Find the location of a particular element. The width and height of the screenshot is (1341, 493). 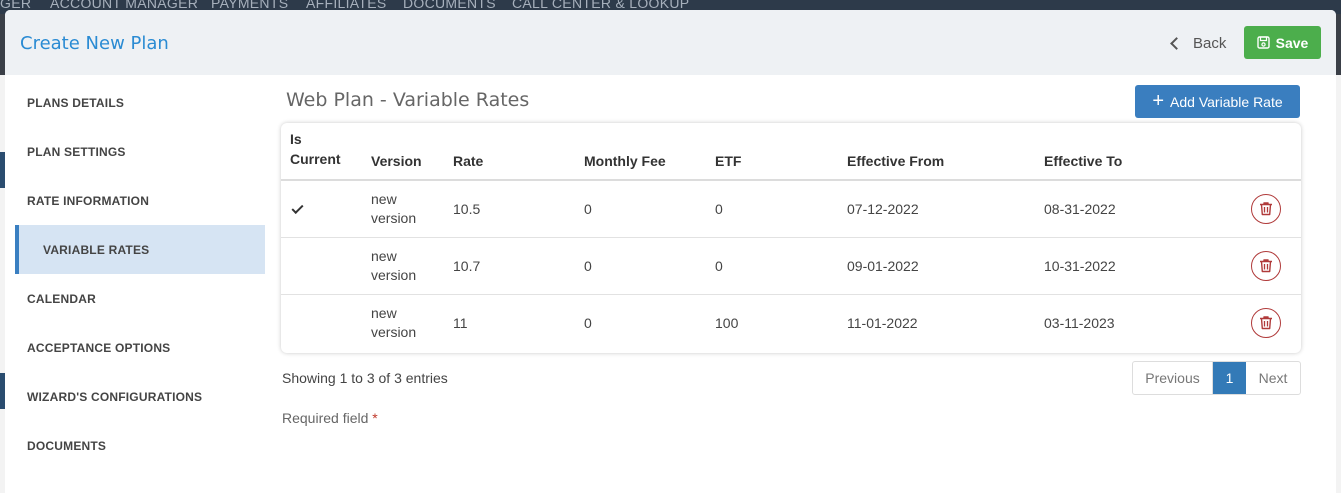

required-field-text: Required field is located at coordinates (325, 418).